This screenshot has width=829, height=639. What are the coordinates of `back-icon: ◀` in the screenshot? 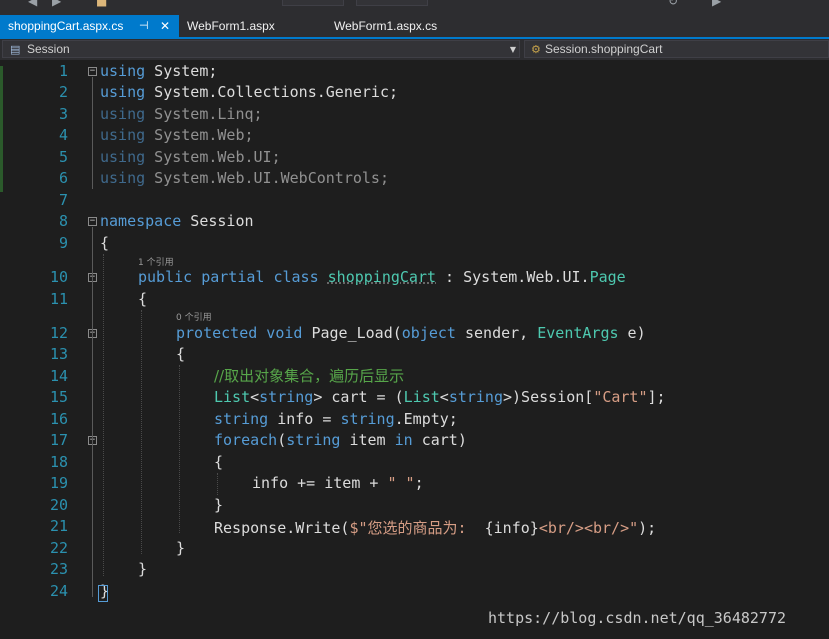 It's located at (32, 4).